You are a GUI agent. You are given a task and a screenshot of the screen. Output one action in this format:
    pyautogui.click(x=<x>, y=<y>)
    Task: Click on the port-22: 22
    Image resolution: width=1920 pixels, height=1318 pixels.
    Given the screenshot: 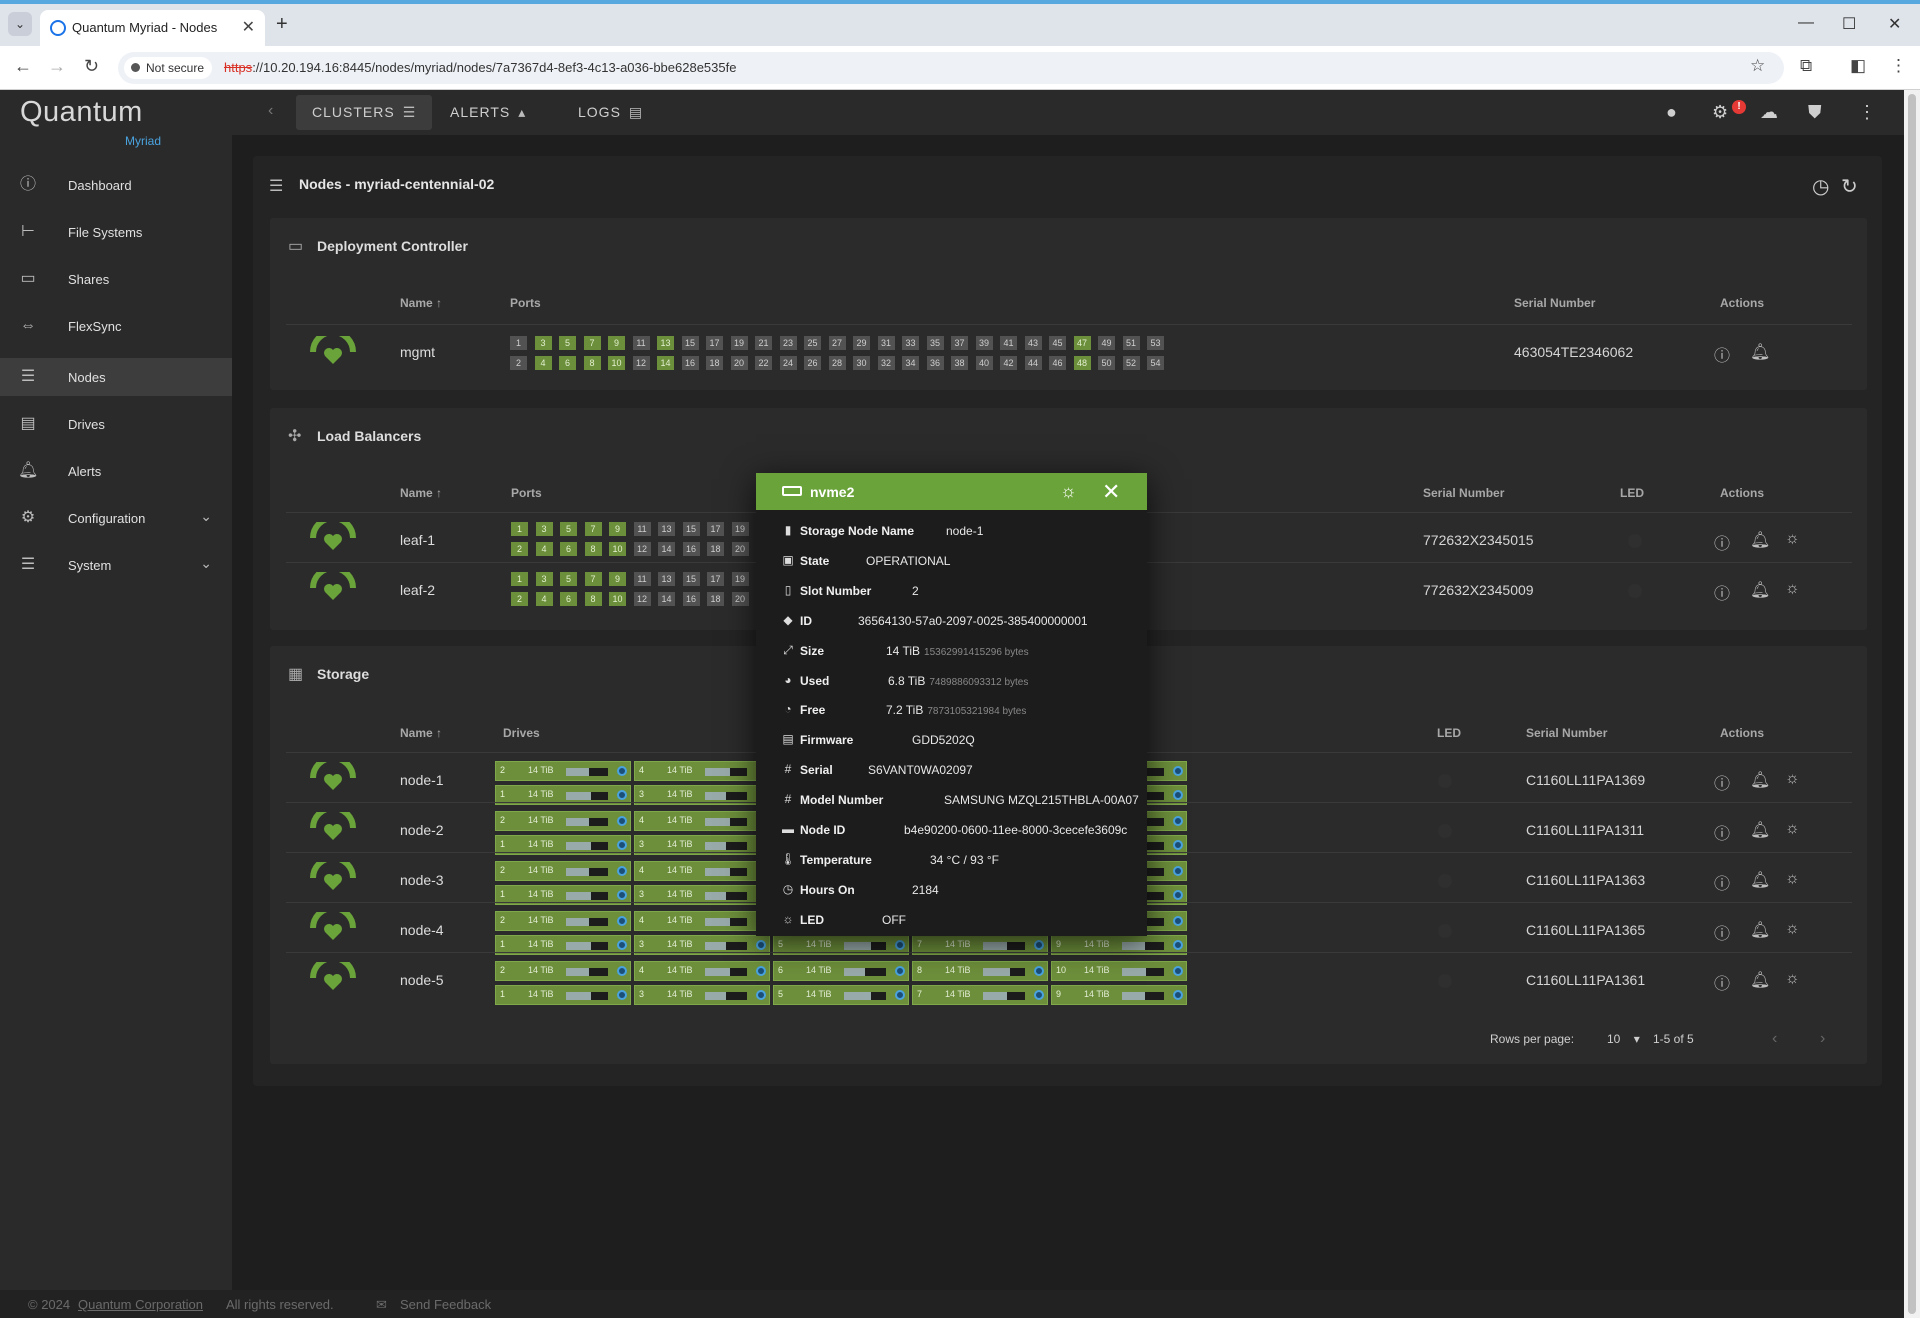 What is the action you would take?
    pyautogui.click(x=763, y=363)
    